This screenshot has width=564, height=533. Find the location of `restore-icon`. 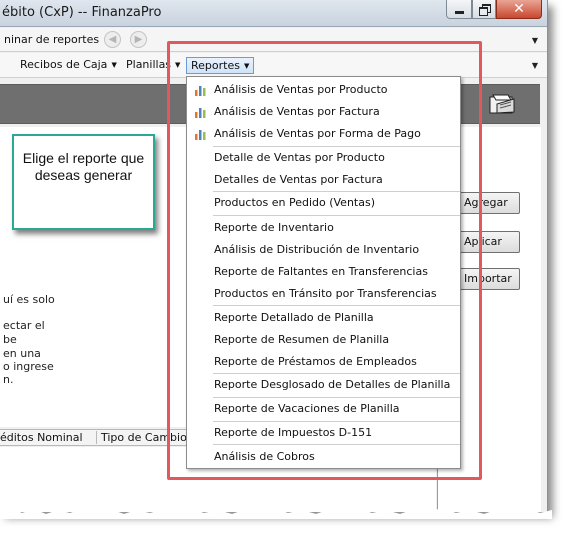

restore-icon is located at coordinates (484, 10).